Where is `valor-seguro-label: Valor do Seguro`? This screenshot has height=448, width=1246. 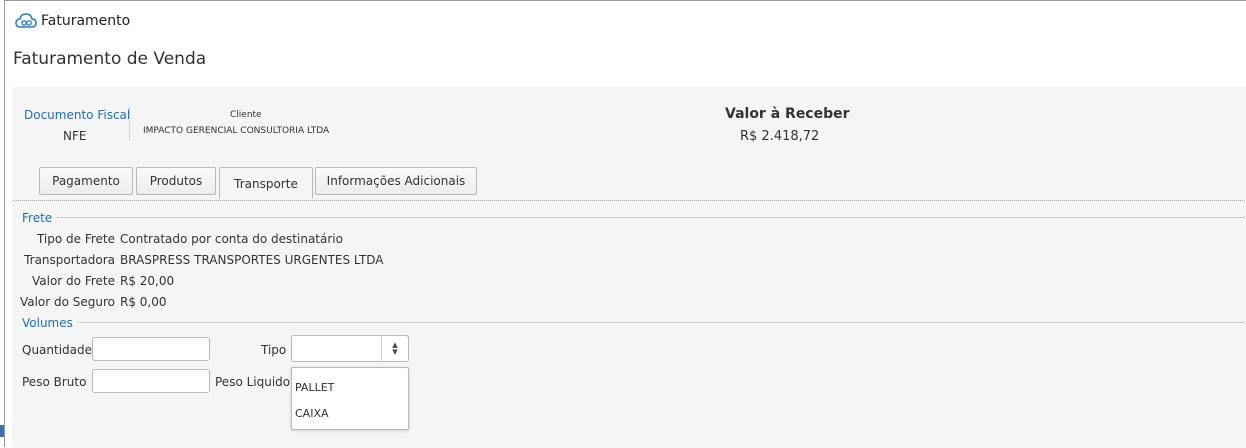 valor-seguro-label: Valor do Seguro is located at coordinates (67, 302).